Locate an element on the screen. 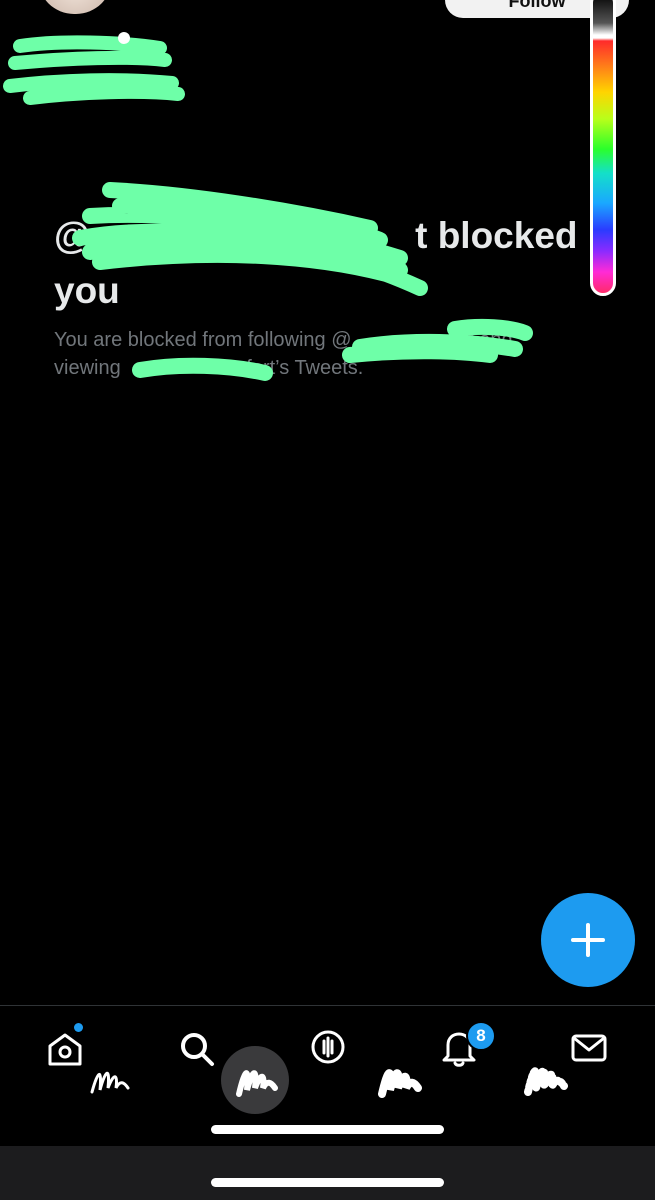 The height and width of the screenshot is (1200, 655). home-indicator is located at coordinates (327, 1129).